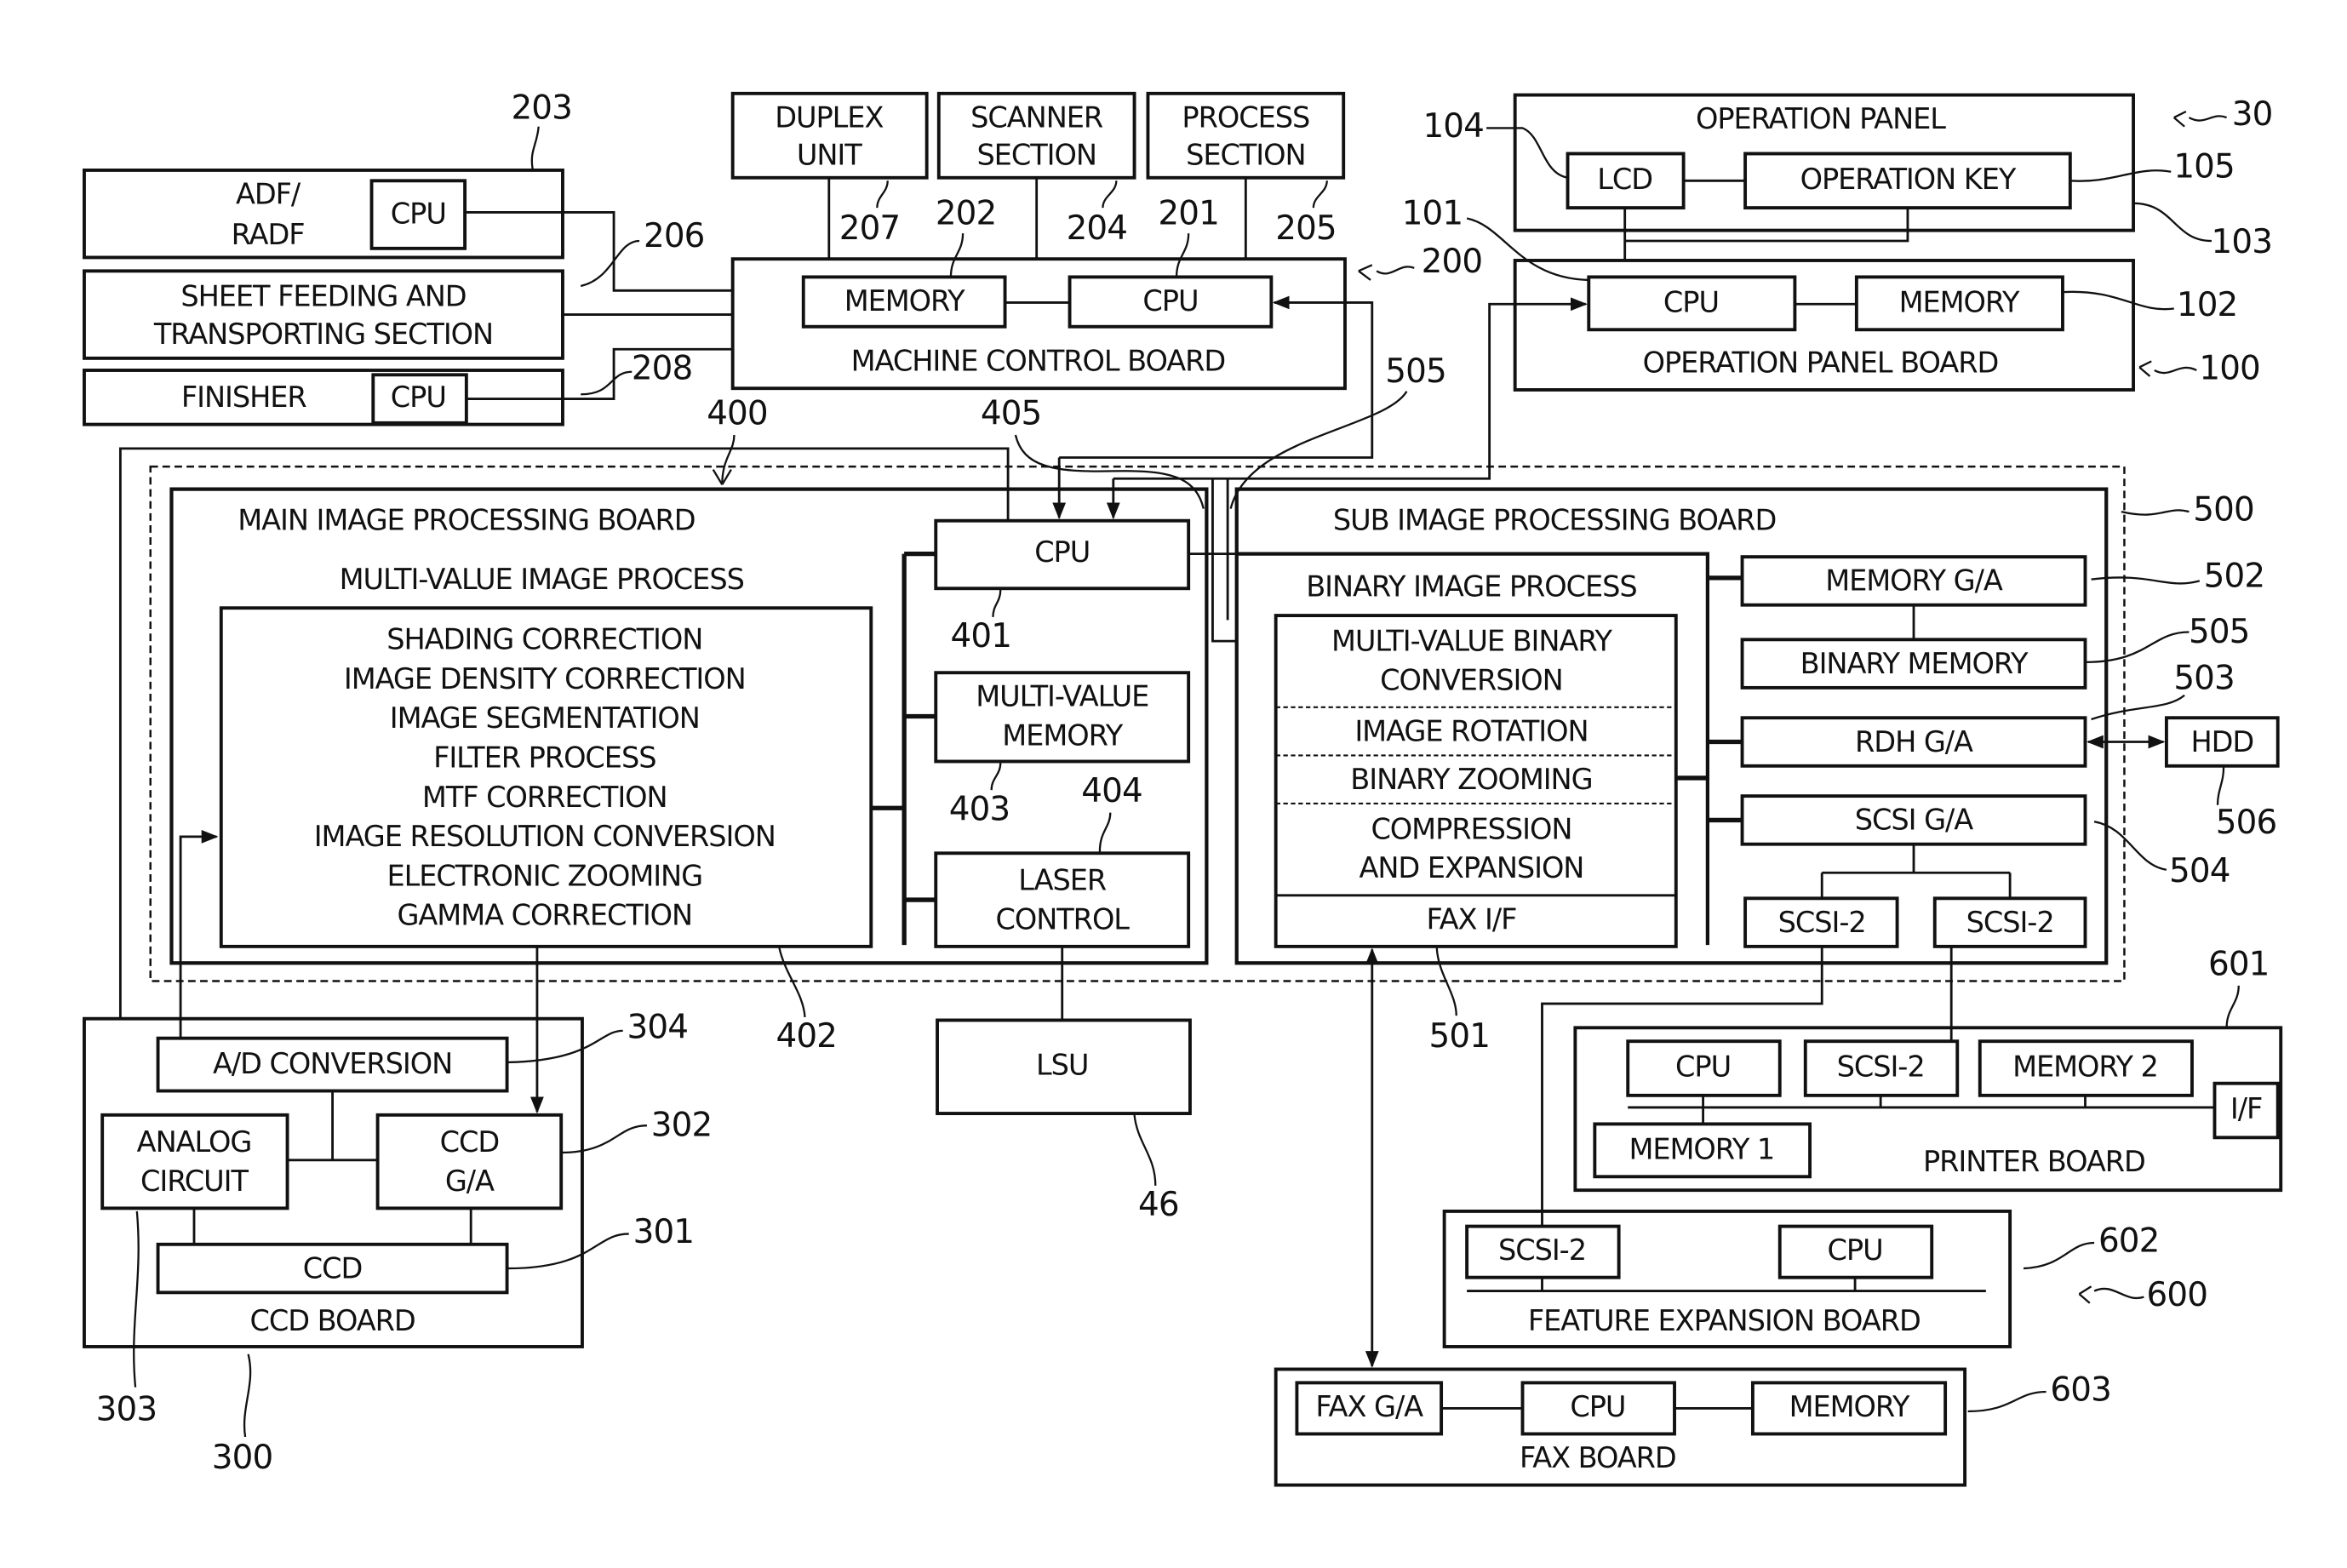  I want to click on ref-302: 302, so click(682, 1125).